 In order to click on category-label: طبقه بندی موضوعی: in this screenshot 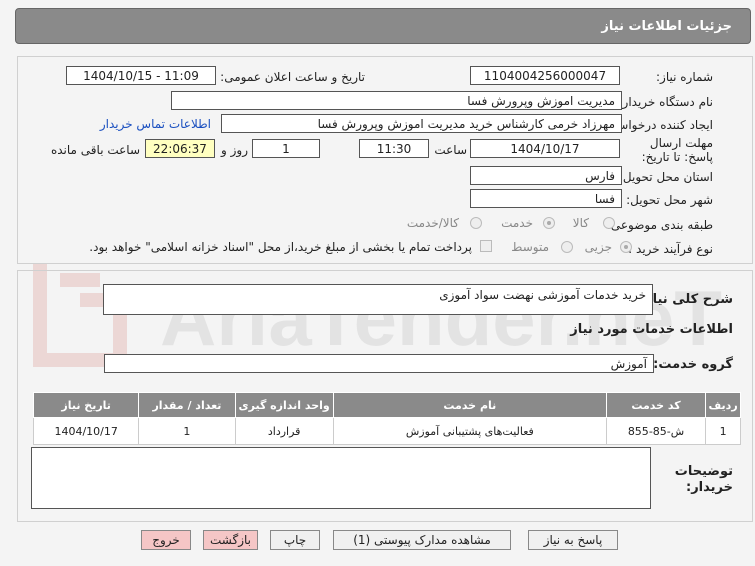, I will do `click(659, 225)`.